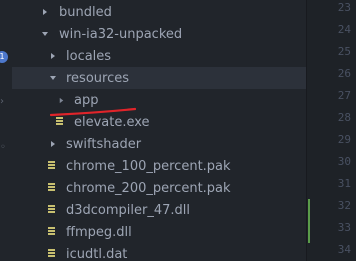 This screenshot has height=261, width=356. I want to click on tree-item-chrome-100-percent: chrome_100_percent.pak, so click(159, 166).